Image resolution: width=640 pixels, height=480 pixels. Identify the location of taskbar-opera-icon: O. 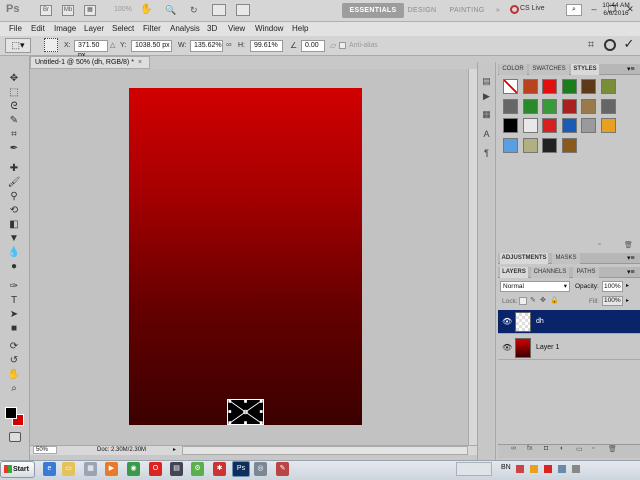
(155, 469).